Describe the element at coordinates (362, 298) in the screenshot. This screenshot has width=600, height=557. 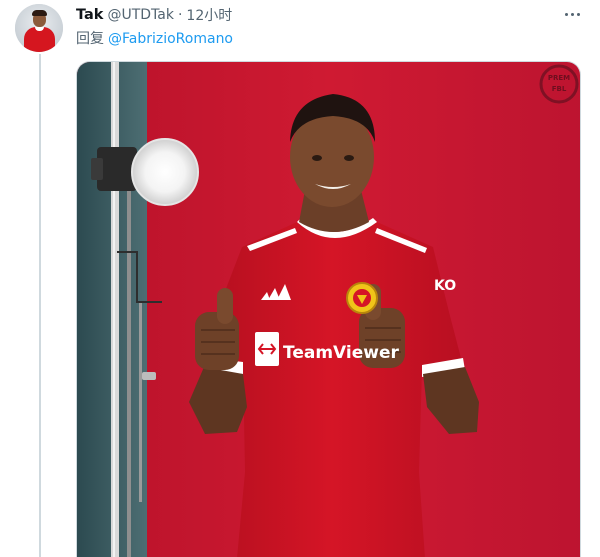
I see `club-crest-icon` at that location.